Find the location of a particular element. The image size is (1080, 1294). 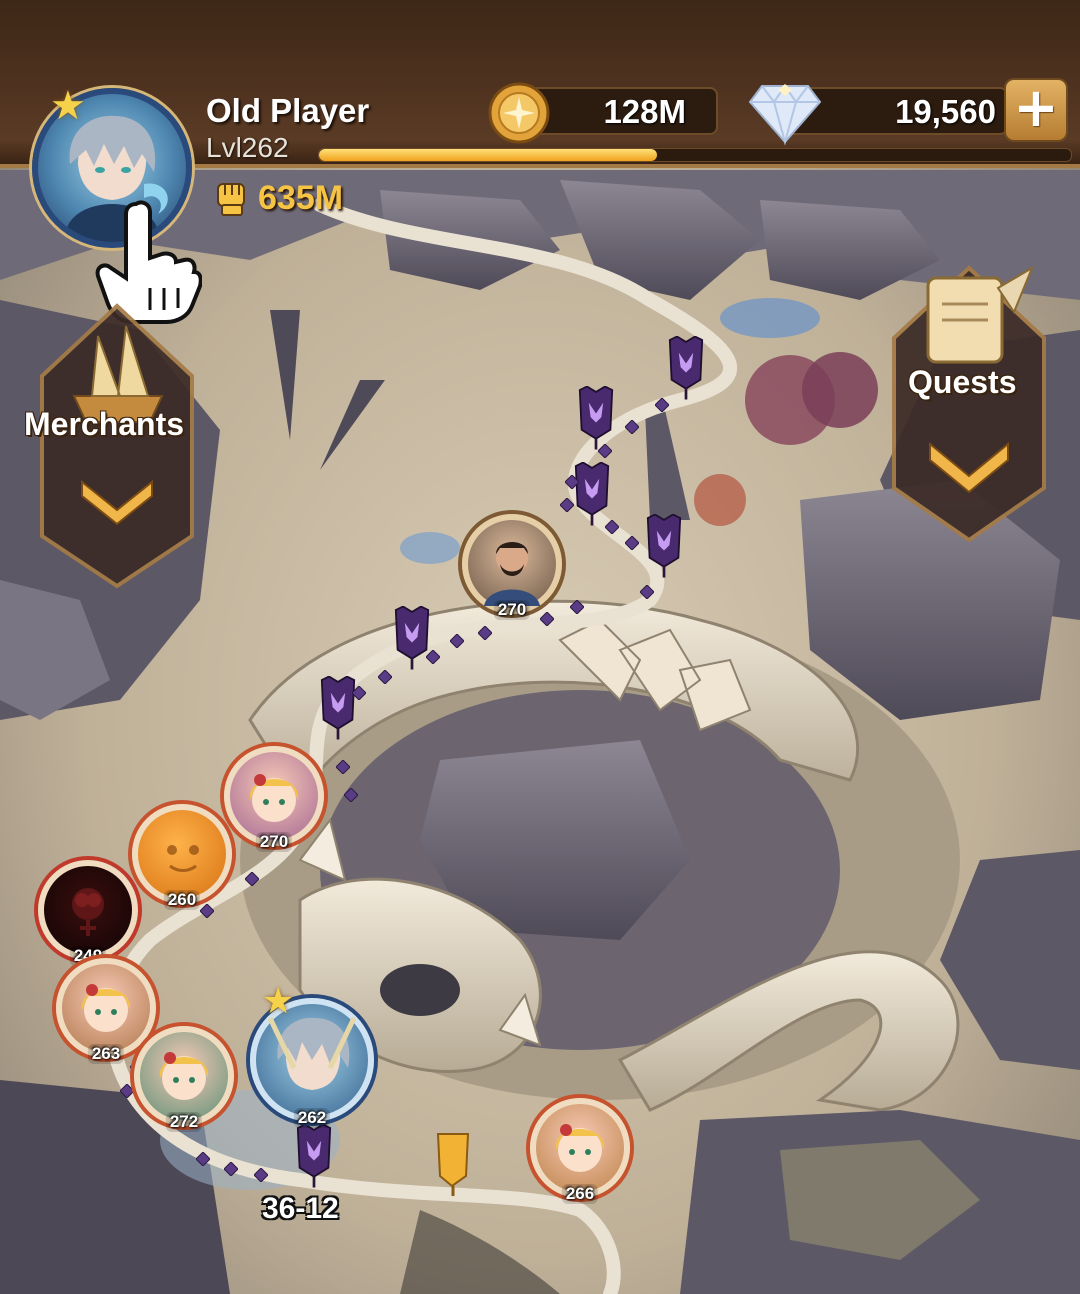

map-node-orange: 260 is located at coordinates (182, 857).